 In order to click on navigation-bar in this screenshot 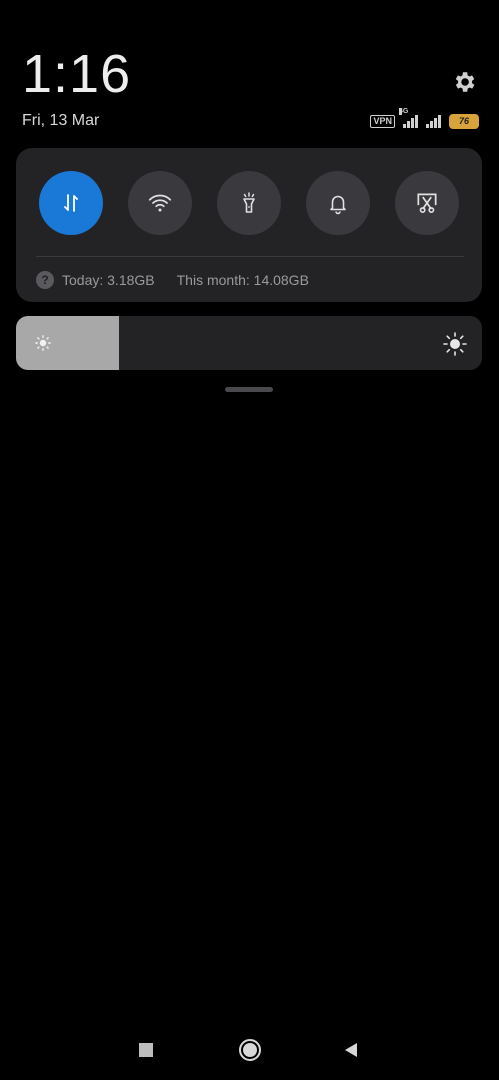, I will do `click(249, 1050)`.